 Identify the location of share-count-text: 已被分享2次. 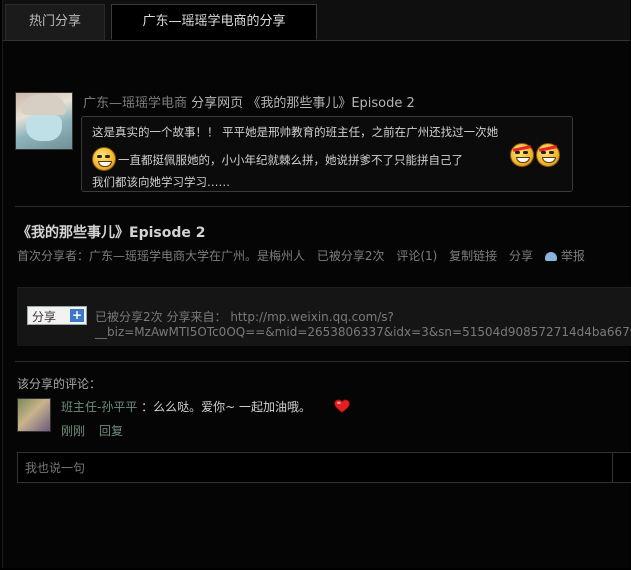
(129, 317).